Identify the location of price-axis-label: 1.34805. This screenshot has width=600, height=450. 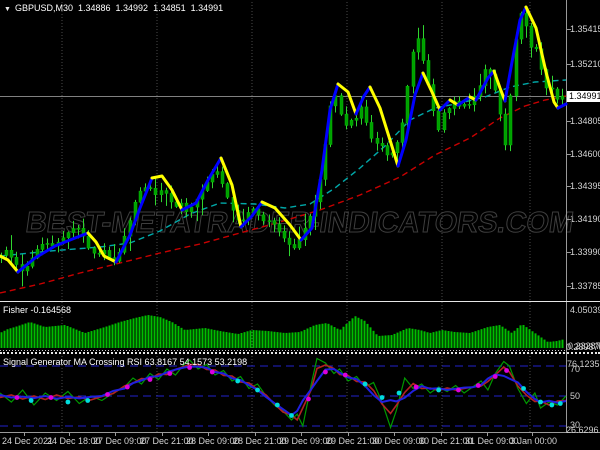
(585, 121).